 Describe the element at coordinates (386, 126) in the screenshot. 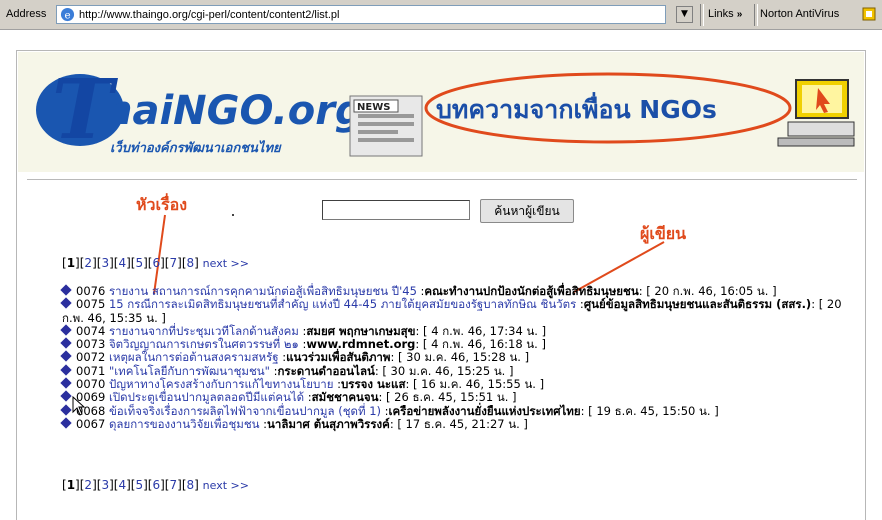

I see `newspaper-icon: NEWS` at that location.